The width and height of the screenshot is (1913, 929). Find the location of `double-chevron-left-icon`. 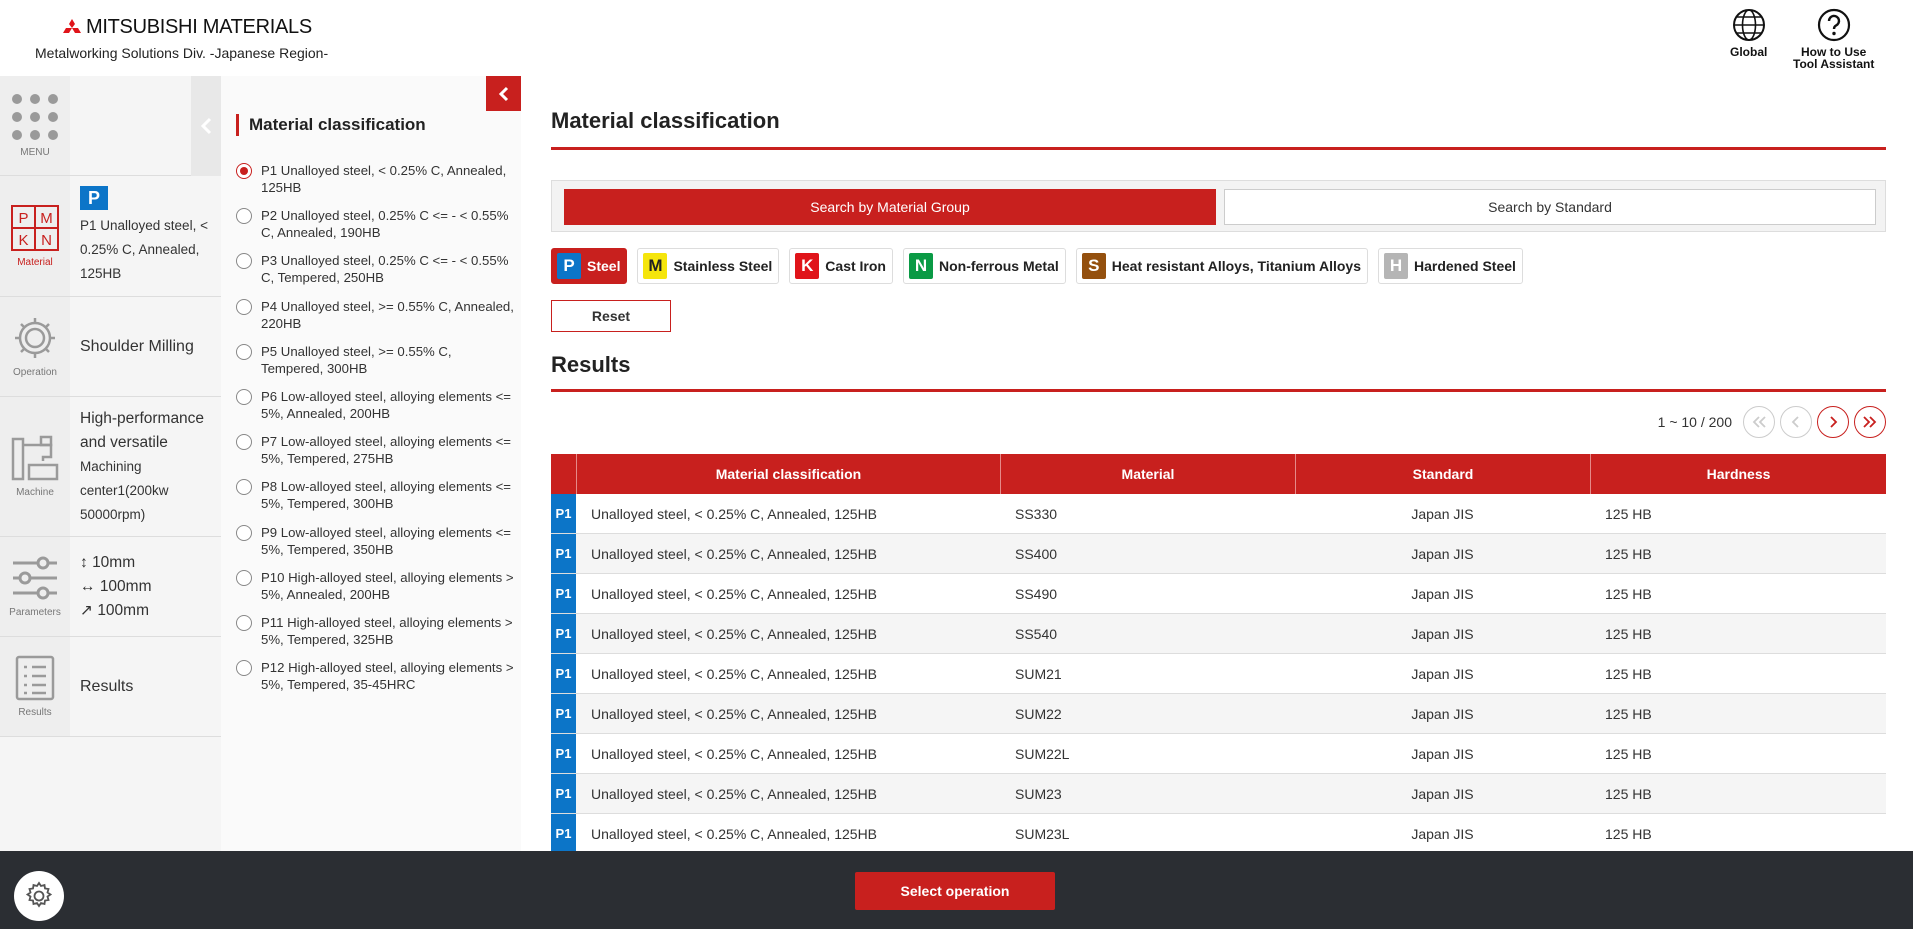

double-chevron-left-icon is located at coordinates (1759, 422).